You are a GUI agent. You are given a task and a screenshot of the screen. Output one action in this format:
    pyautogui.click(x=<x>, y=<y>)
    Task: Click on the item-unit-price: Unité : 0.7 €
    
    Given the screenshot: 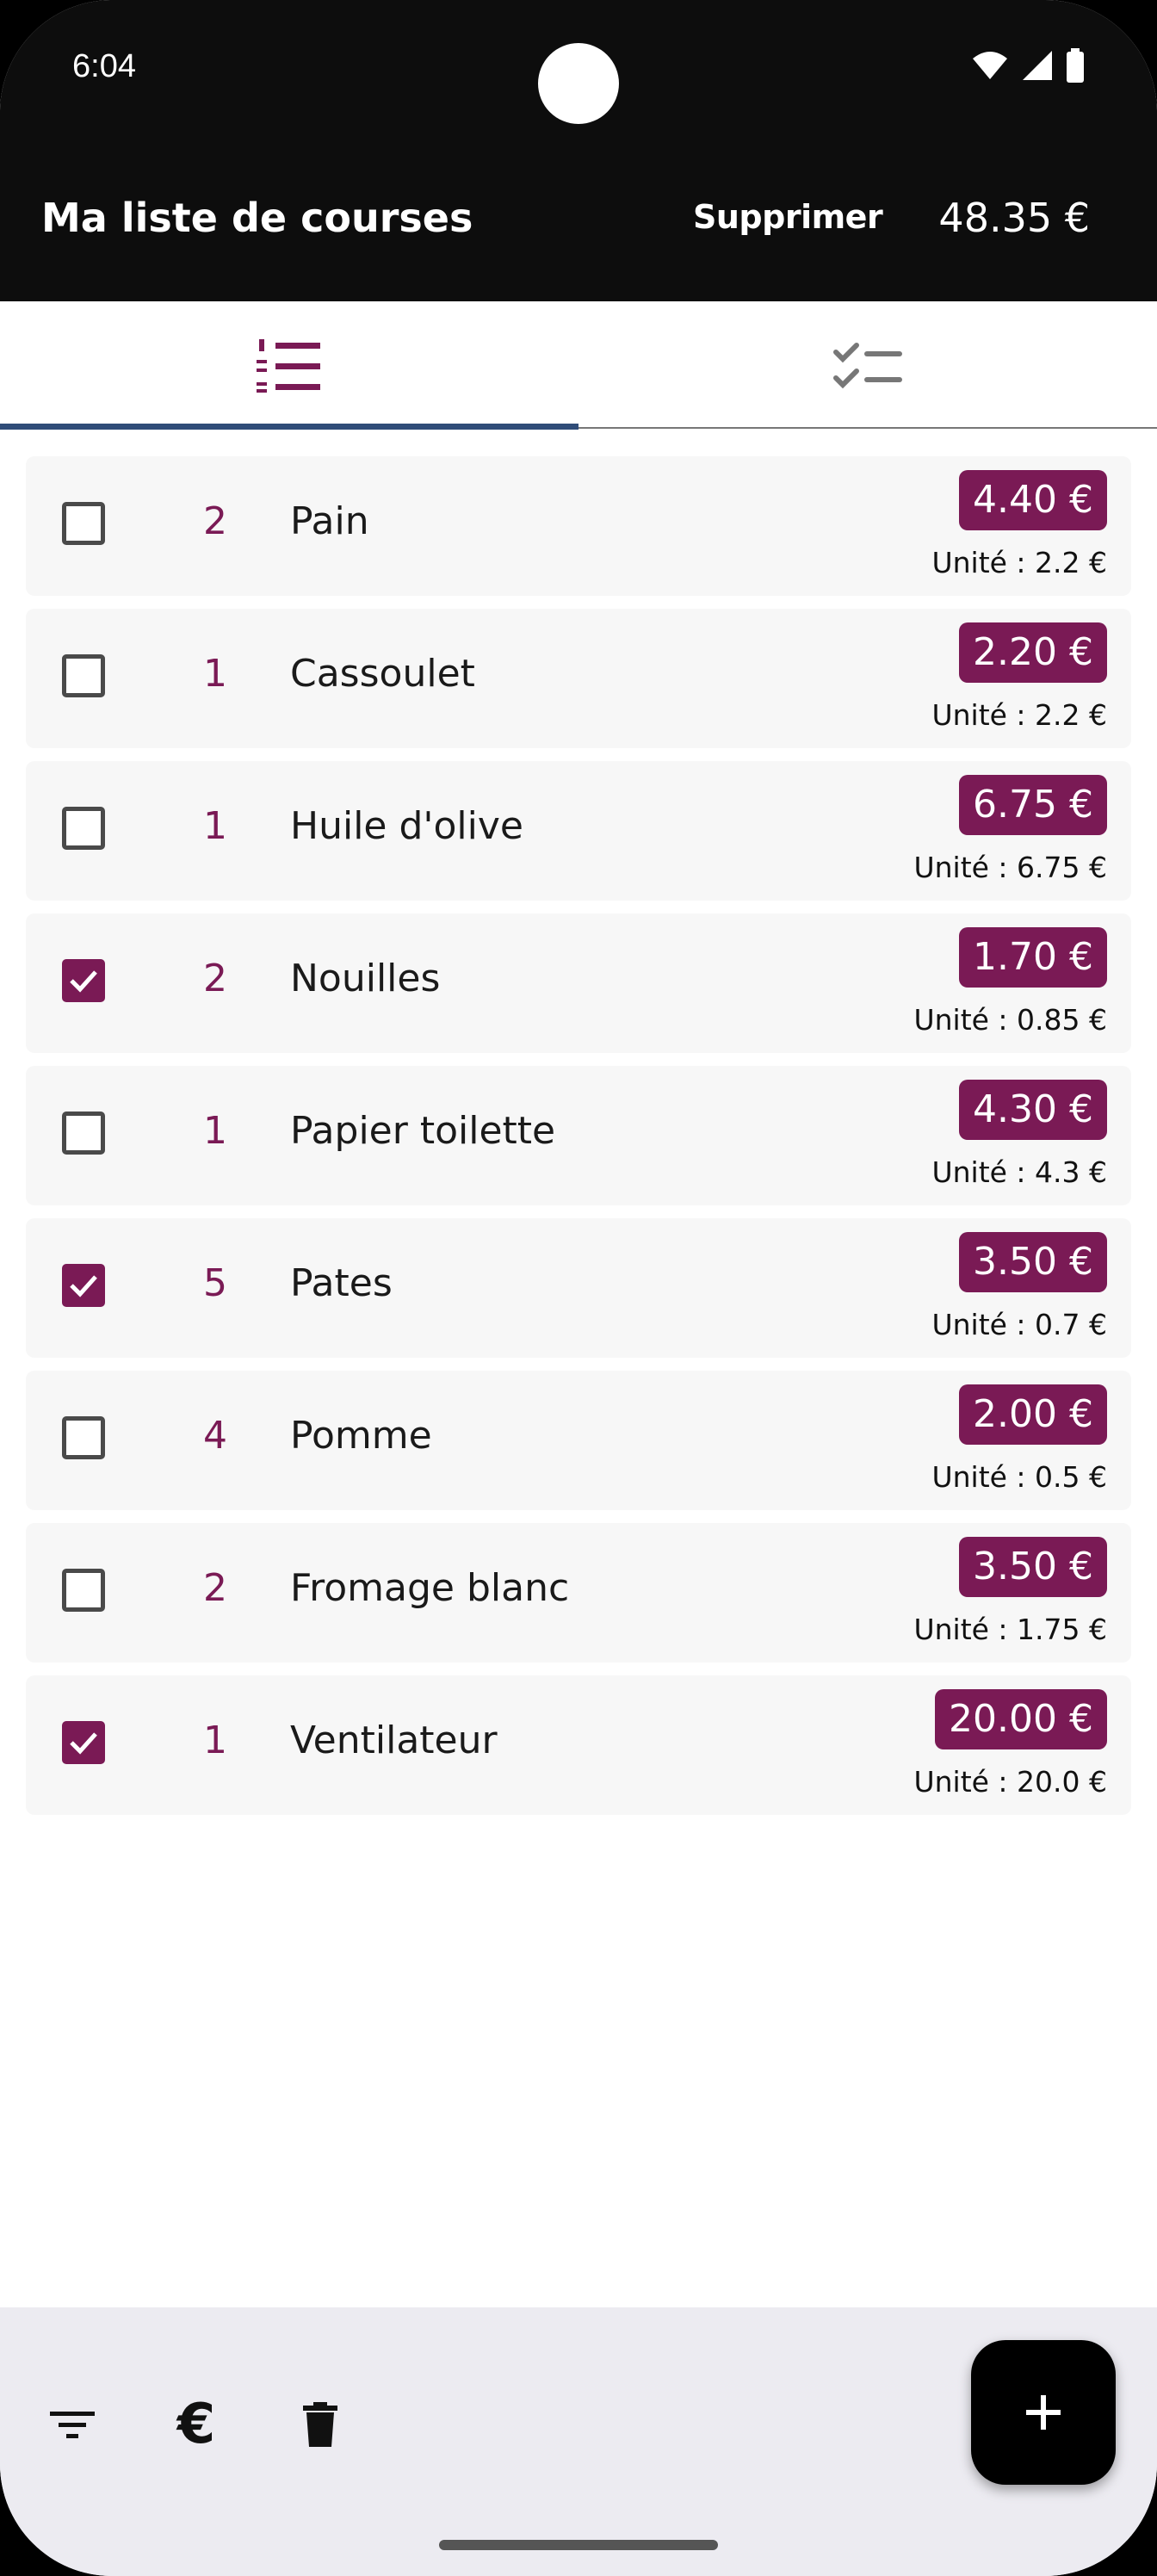 What is the action you would take?
    pyautogui.click(x=1019, y=1324)
    